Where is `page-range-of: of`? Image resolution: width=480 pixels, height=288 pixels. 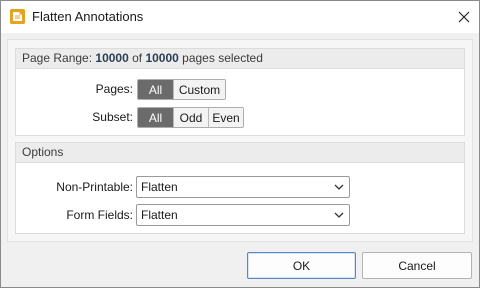 page-range-of: of is located at coordinates (137, 58).